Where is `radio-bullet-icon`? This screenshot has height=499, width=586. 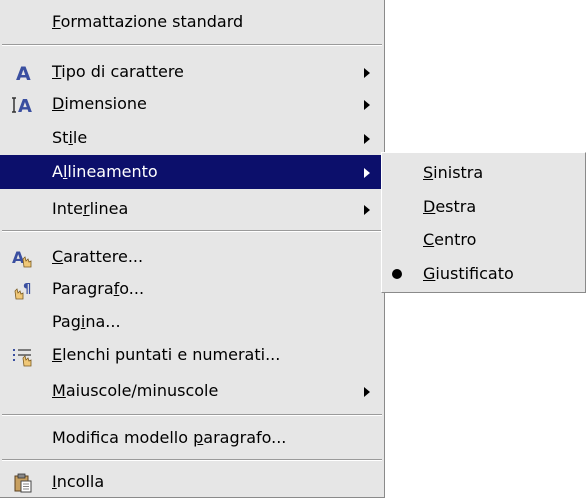 radio-bullet-icon is located at coordinates (397, 274).